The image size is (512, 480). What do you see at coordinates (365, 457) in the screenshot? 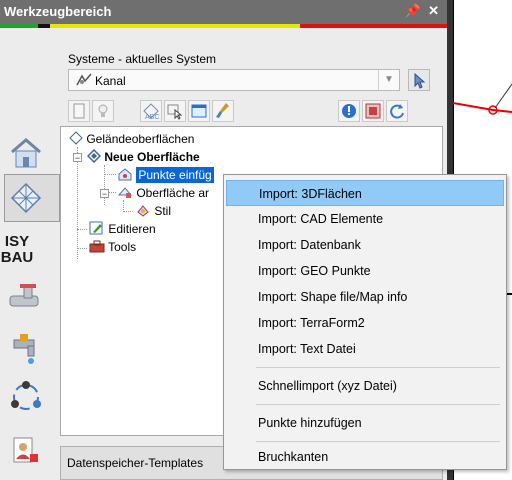
I see `menu-item-breaklines: Bruchkanten` at bounding box center [365, 457].